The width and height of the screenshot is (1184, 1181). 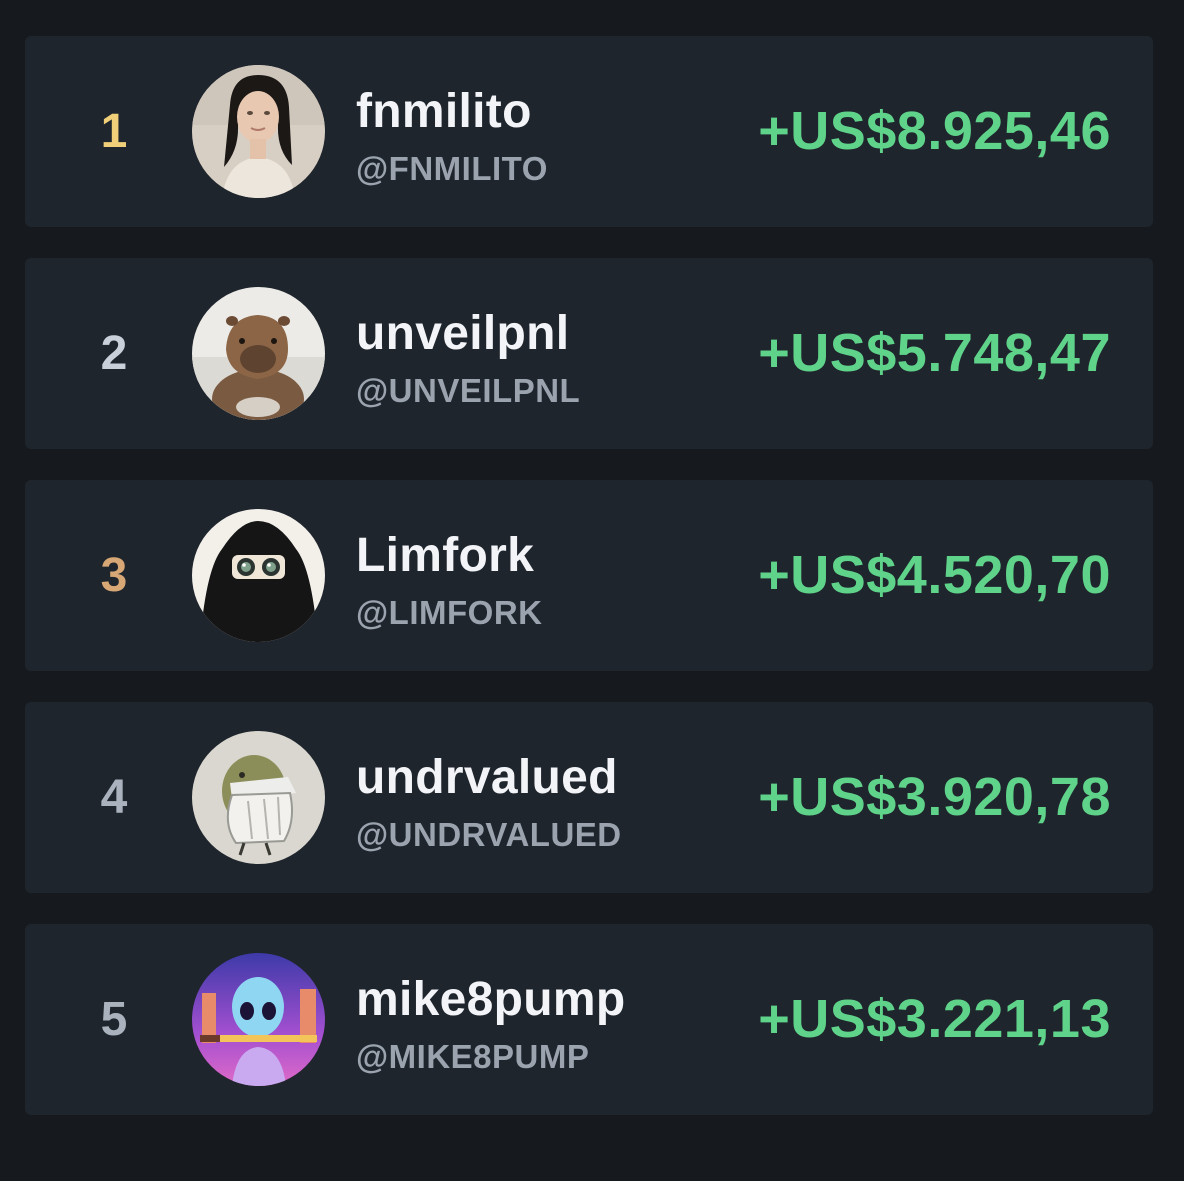 I want to click on bird-cloak-avatar-image, so click(x=258, y=797).